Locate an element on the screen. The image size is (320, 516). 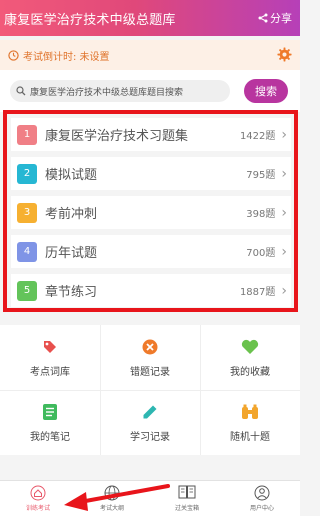
grid-item-notes: 我的笔记 is located at coordinates (50, 422).